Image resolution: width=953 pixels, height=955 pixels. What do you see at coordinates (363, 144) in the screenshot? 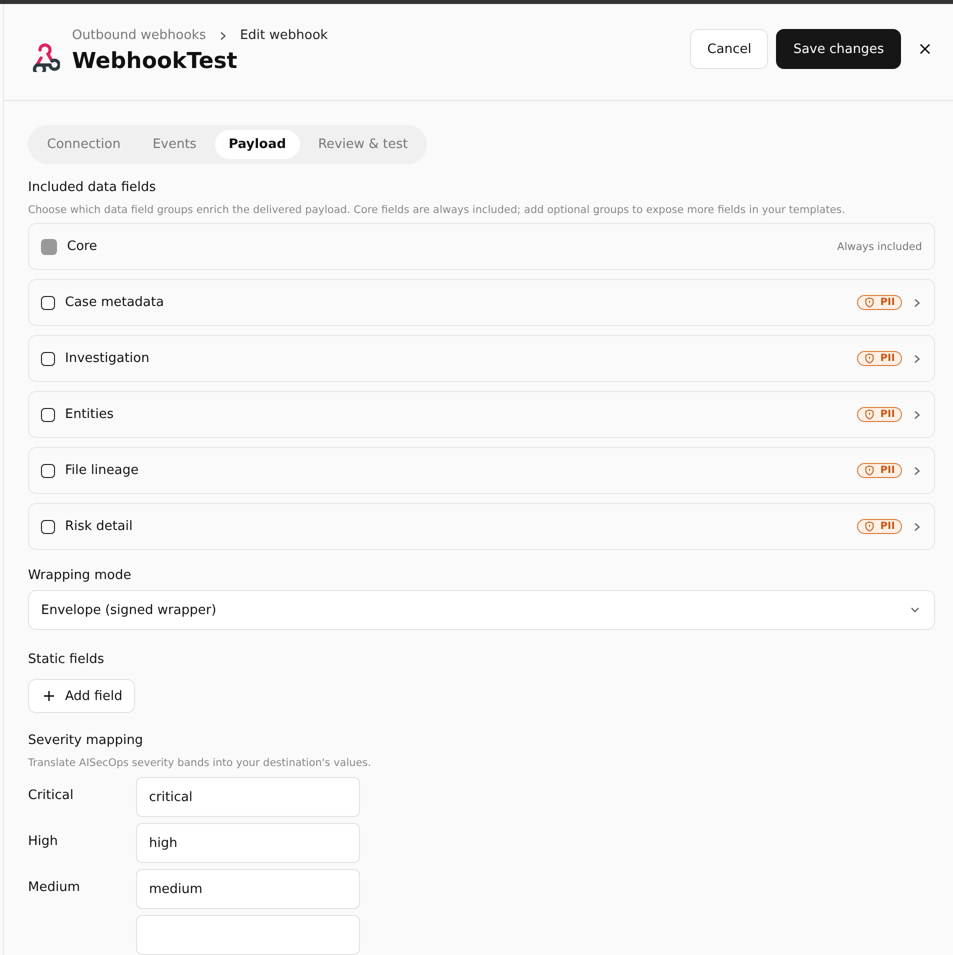
I see `tab: Review & test` at bounding box center [363, 144].